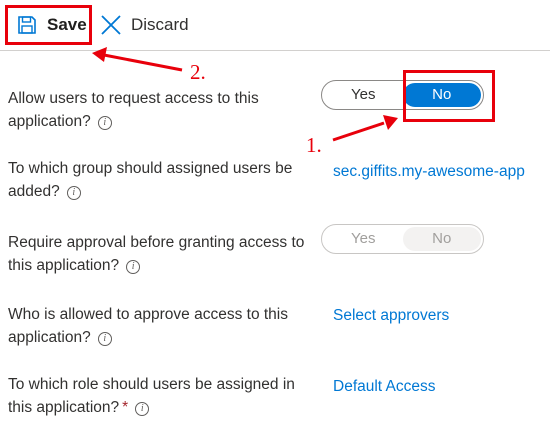 This screenshot has height=432, width=550. Describe the element at coordinates (48, 25) in the screenshot. I see `save-highlight-box` at that location.